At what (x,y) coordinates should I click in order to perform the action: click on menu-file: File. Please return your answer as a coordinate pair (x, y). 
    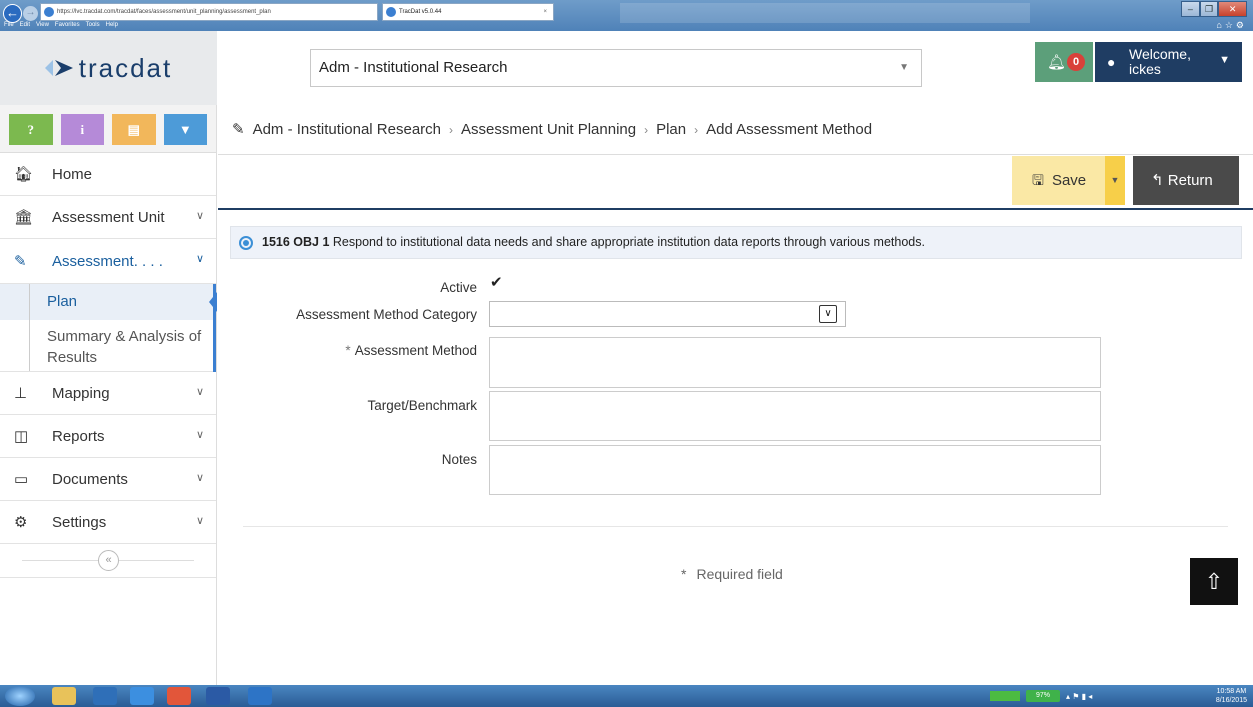
    Looking at the image, I should click on (9, 25).